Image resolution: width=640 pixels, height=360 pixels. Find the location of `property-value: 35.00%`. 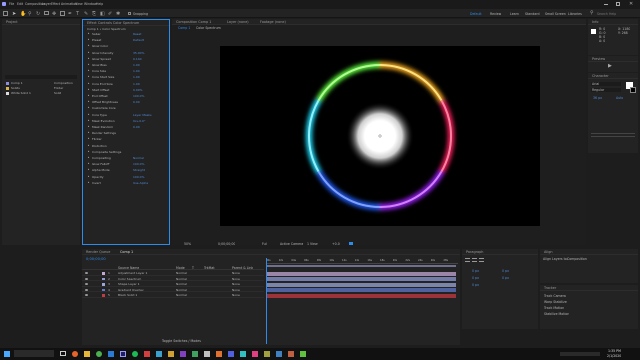

property-value: 35.00% is located at coordinates (138, 53).